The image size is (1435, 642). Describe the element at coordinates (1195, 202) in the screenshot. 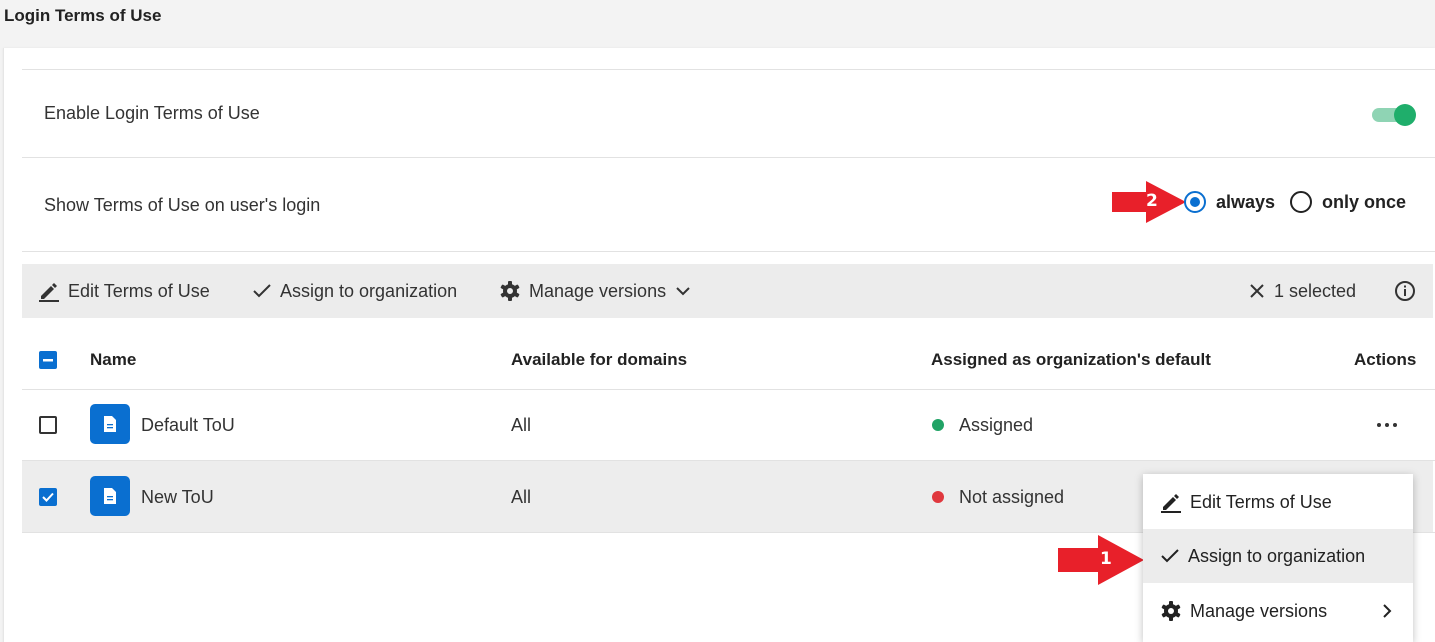

I see `radio-always-indicator` at that location.